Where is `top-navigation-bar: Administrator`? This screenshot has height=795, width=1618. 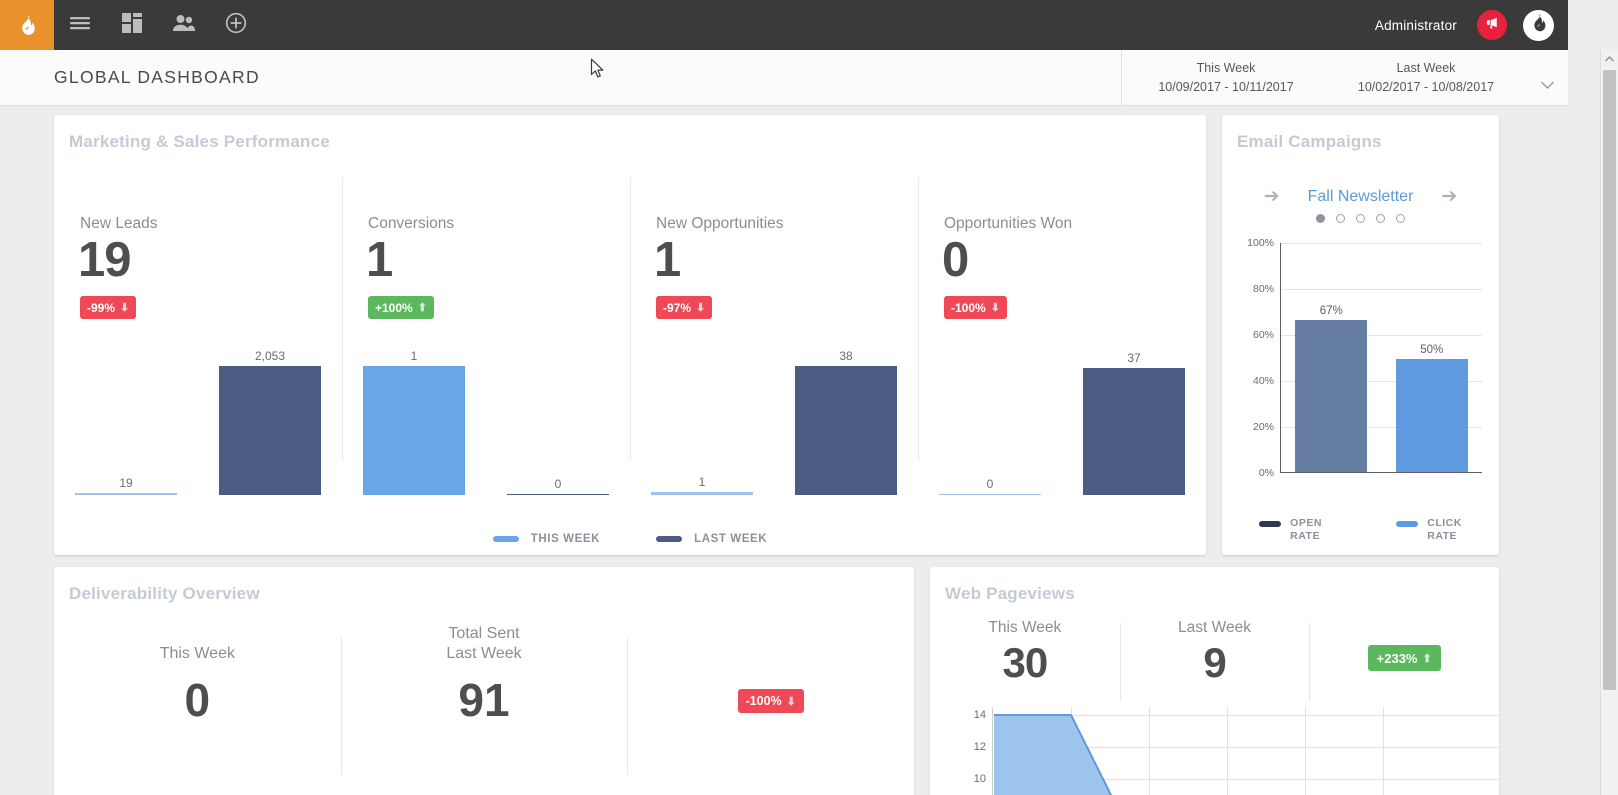
top-navigation-bar: Administrator is located at coordinates (784, 25).